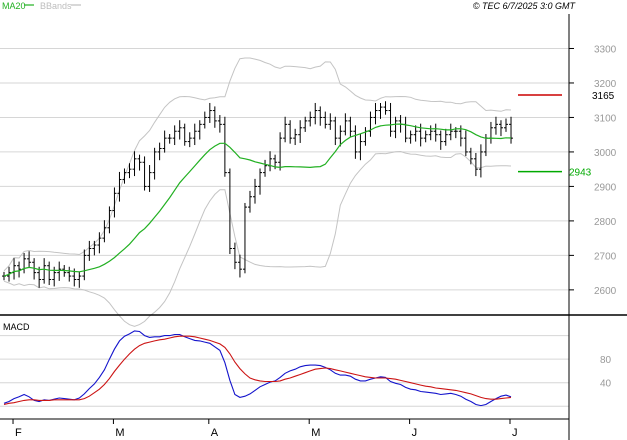 Image resolution: width=627 pixels, height=440 pixels. Describe the element at coordinates (603, 96) in the screenshot. I see `level-label: 3165` at that location.